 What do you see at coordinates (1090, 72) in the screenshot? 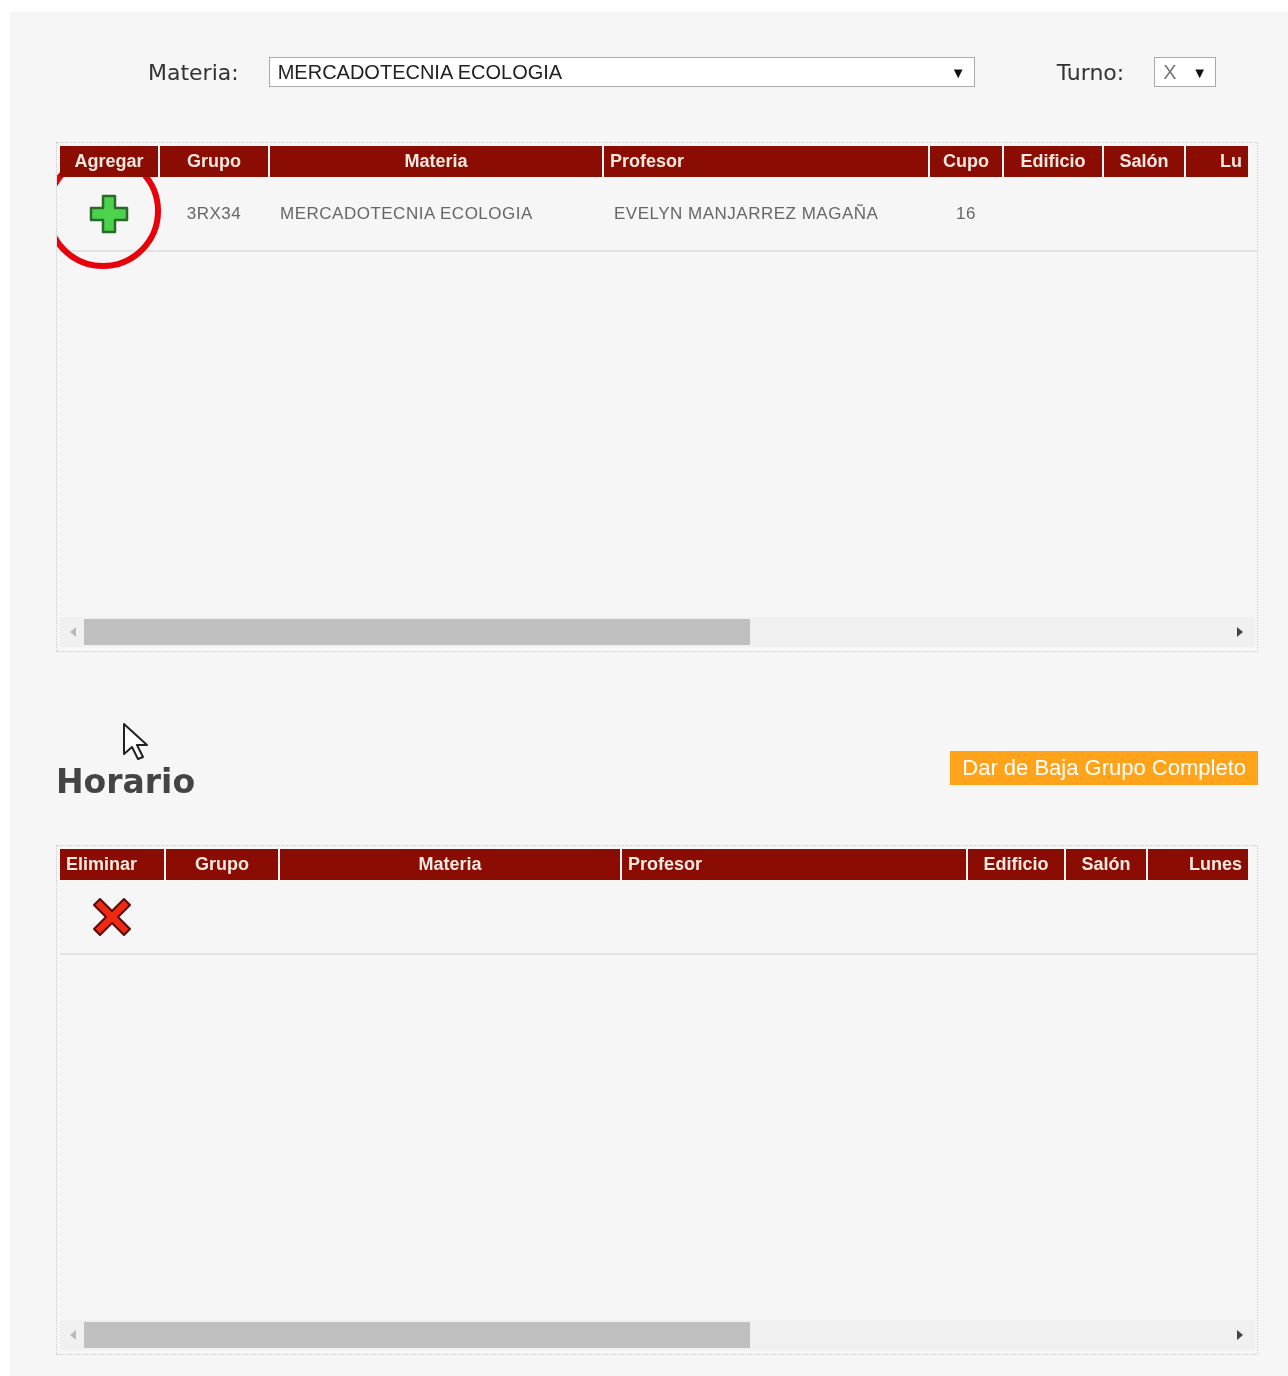
I see `turno-label: Turno:` at bounding box center [1090, 72].